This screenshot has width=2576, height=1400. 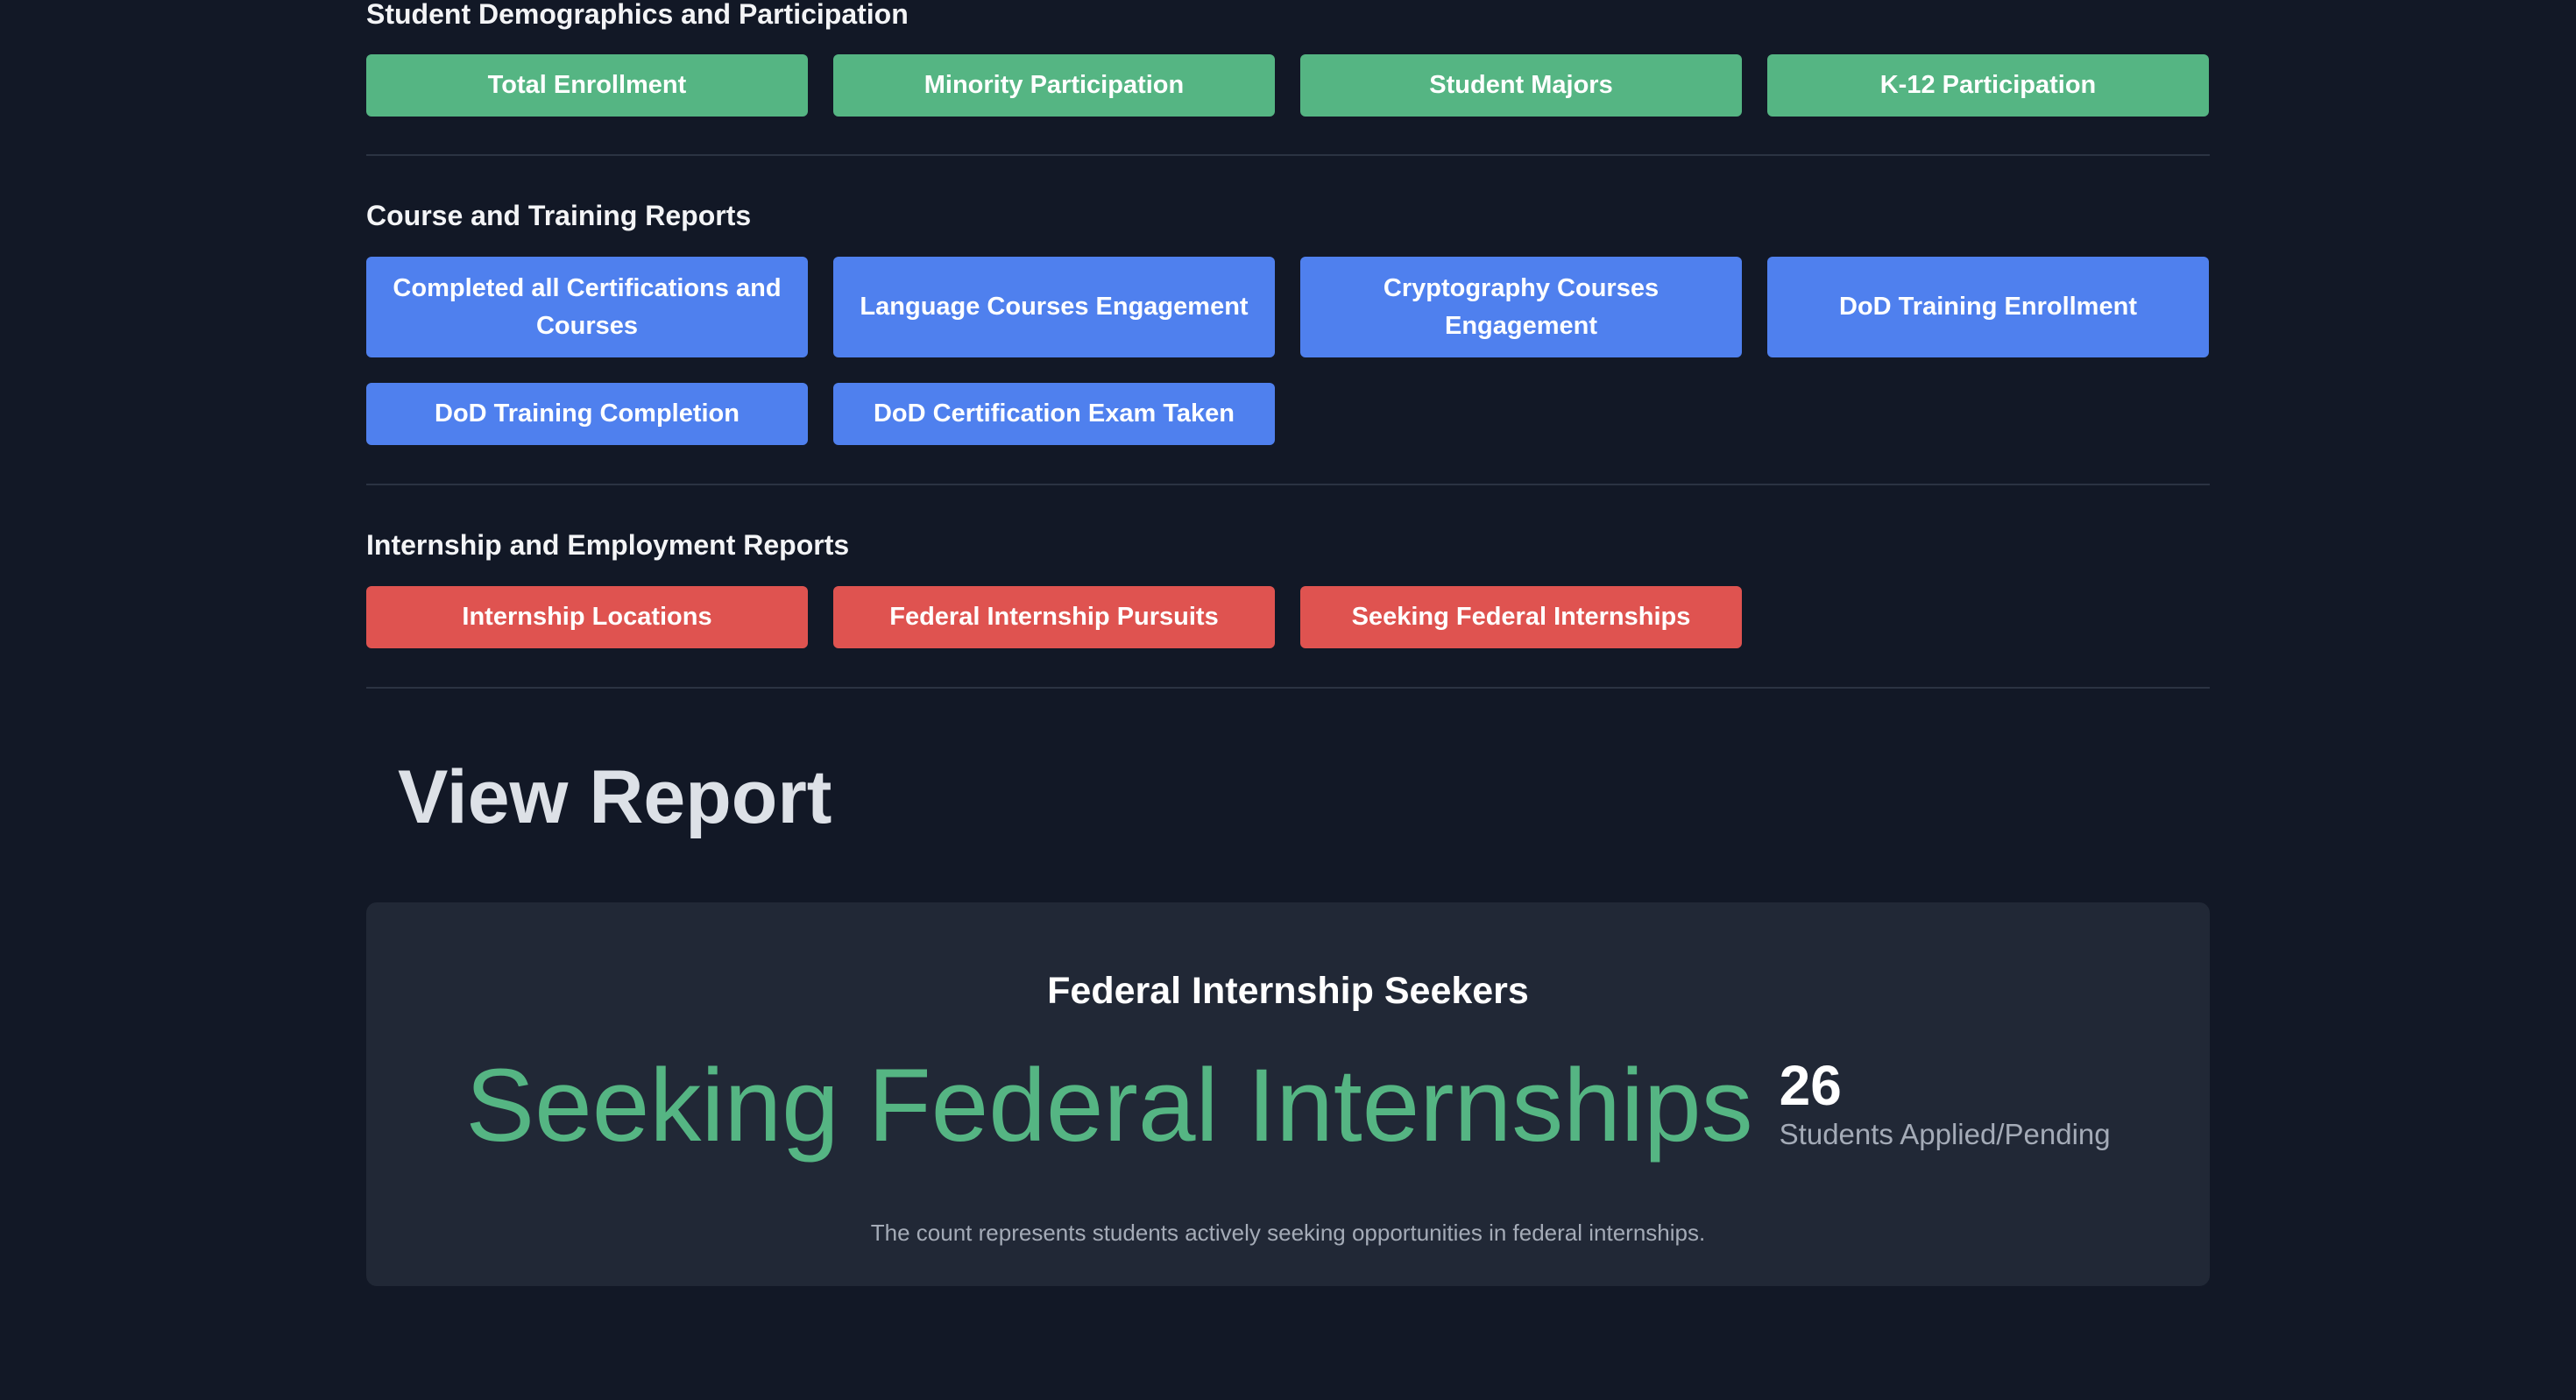 I want to click on metric-side: 26 Students Applied/Pending, so click(x=1945, y=1105).